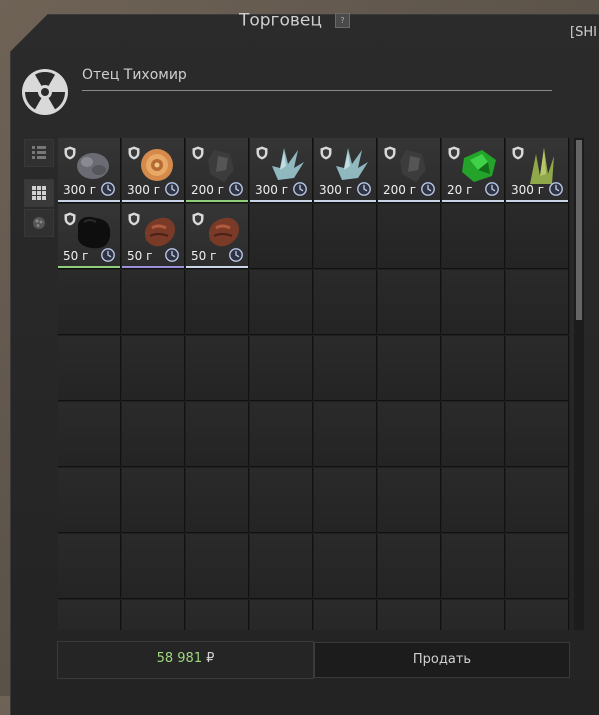 Image resolution: width=599 pixels, height=715 pixels. I want to click on inventory-item: 20 г, so click(473, 170).